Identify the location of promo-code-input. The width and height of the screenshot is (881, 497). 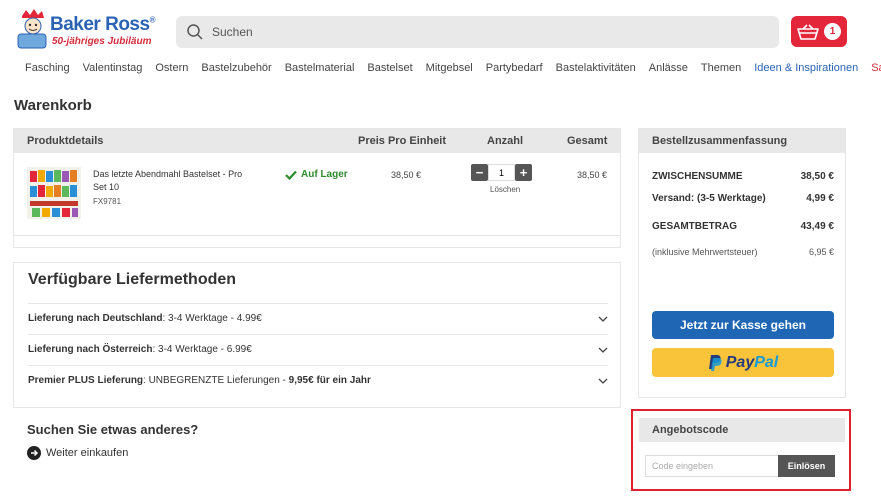
(712, 466).